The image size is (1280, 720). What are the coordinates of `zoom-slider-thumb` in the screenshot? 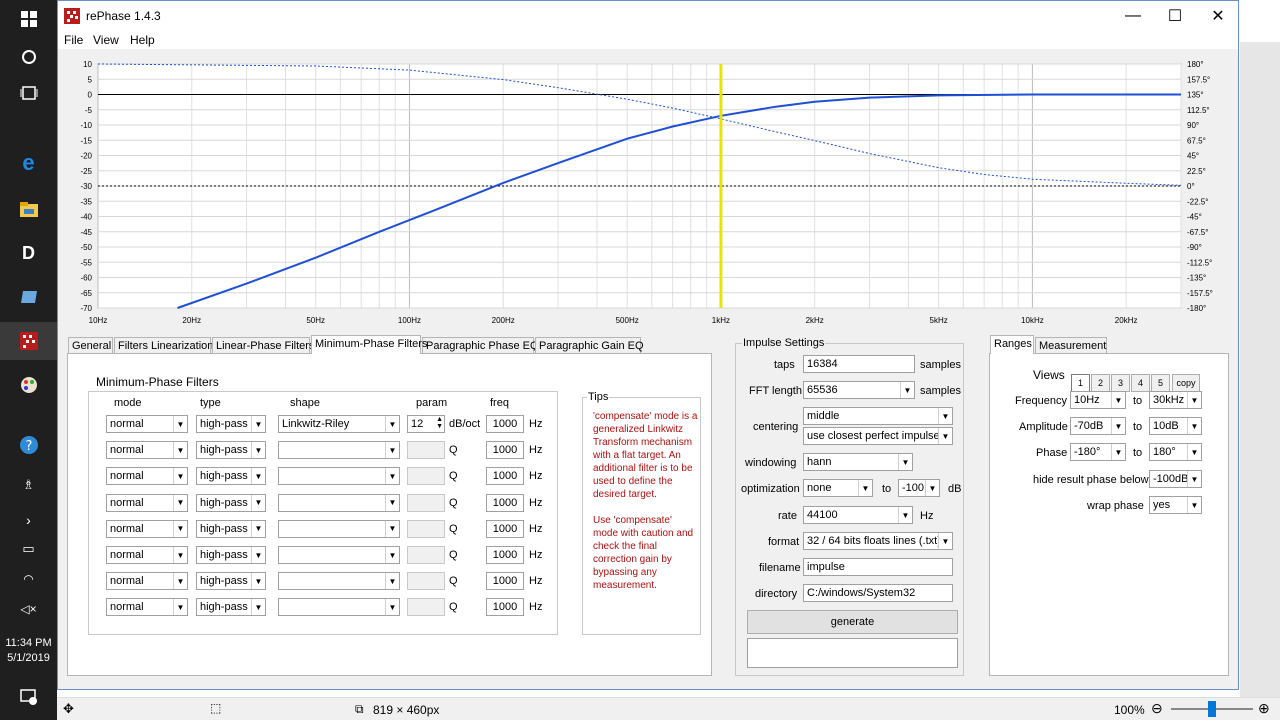 It's located at (1212, 709).